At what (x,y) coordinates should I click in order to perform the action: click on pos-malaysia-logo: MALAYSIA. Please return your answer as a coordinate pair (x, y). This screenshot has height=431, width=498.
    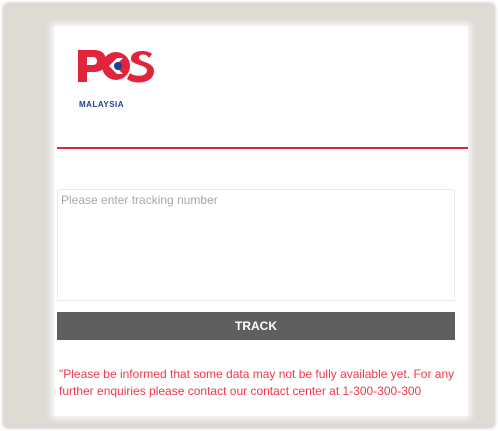
    Looking at the image, I should click on (121, 76).